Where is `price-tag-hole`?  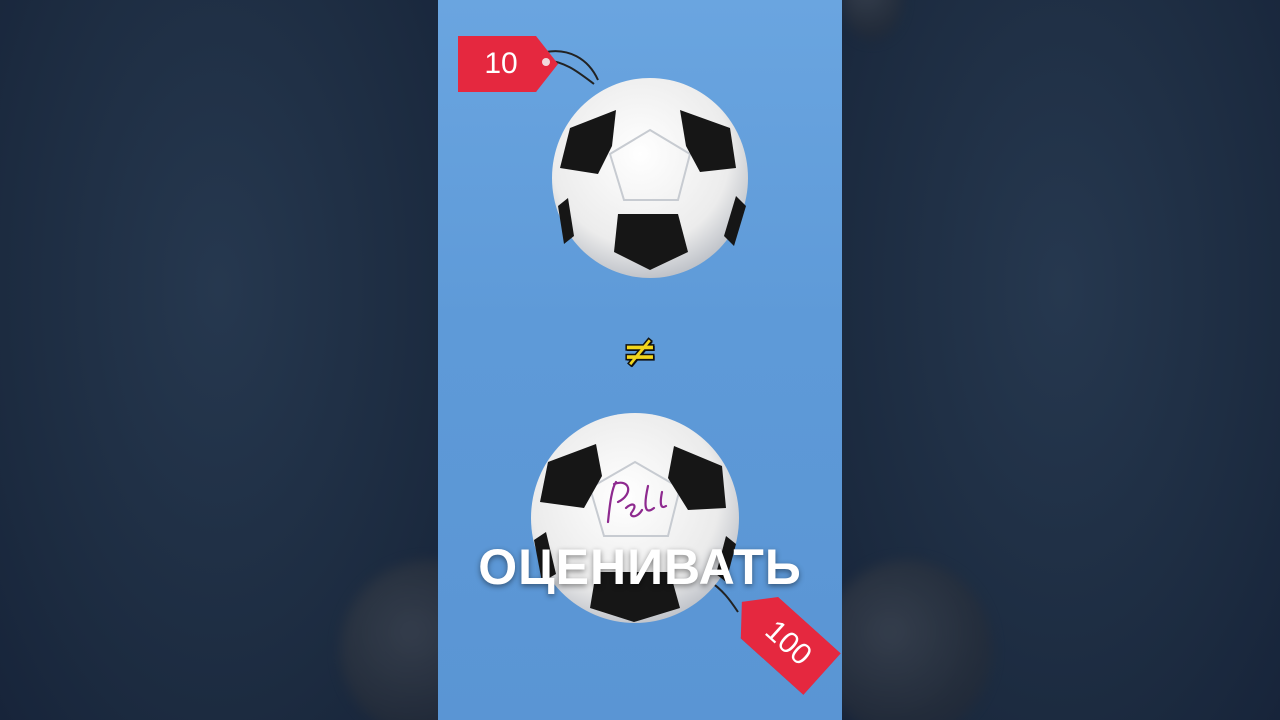
price-tag-hole is located at coordinates (546, 62).